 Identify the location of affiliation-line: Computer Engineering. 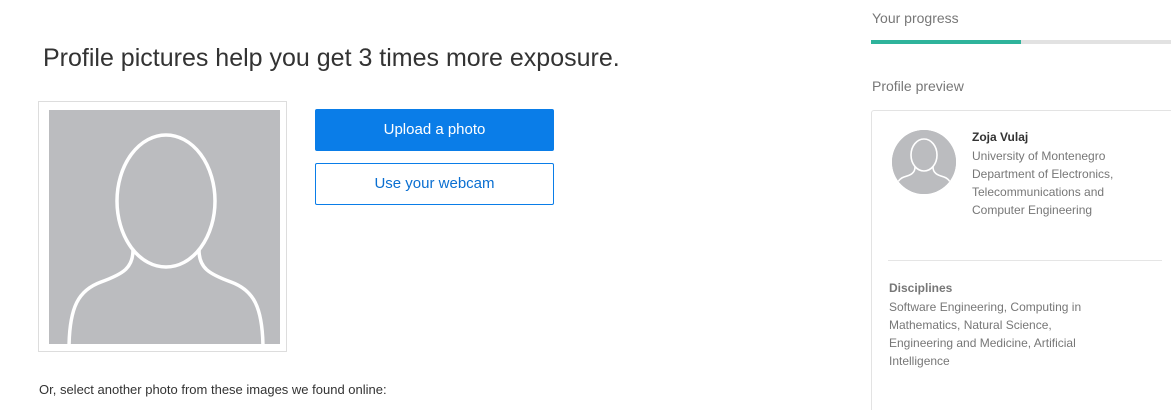
(1032, 210).